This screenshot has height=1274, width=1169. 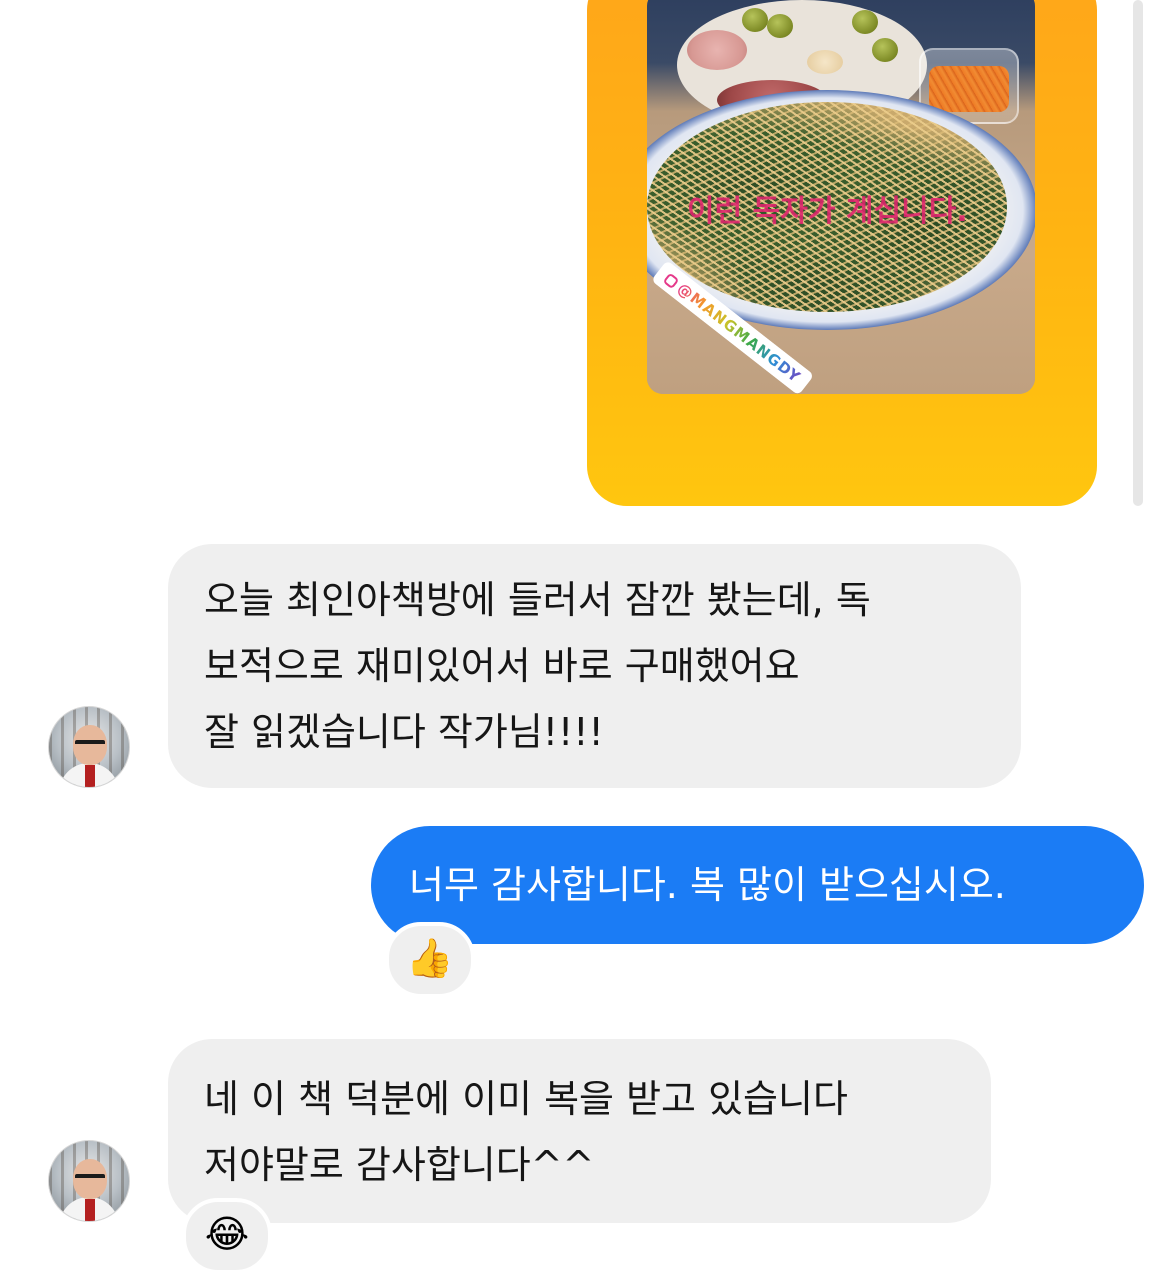 I want to click on cheese, so click(x=825, y=62).